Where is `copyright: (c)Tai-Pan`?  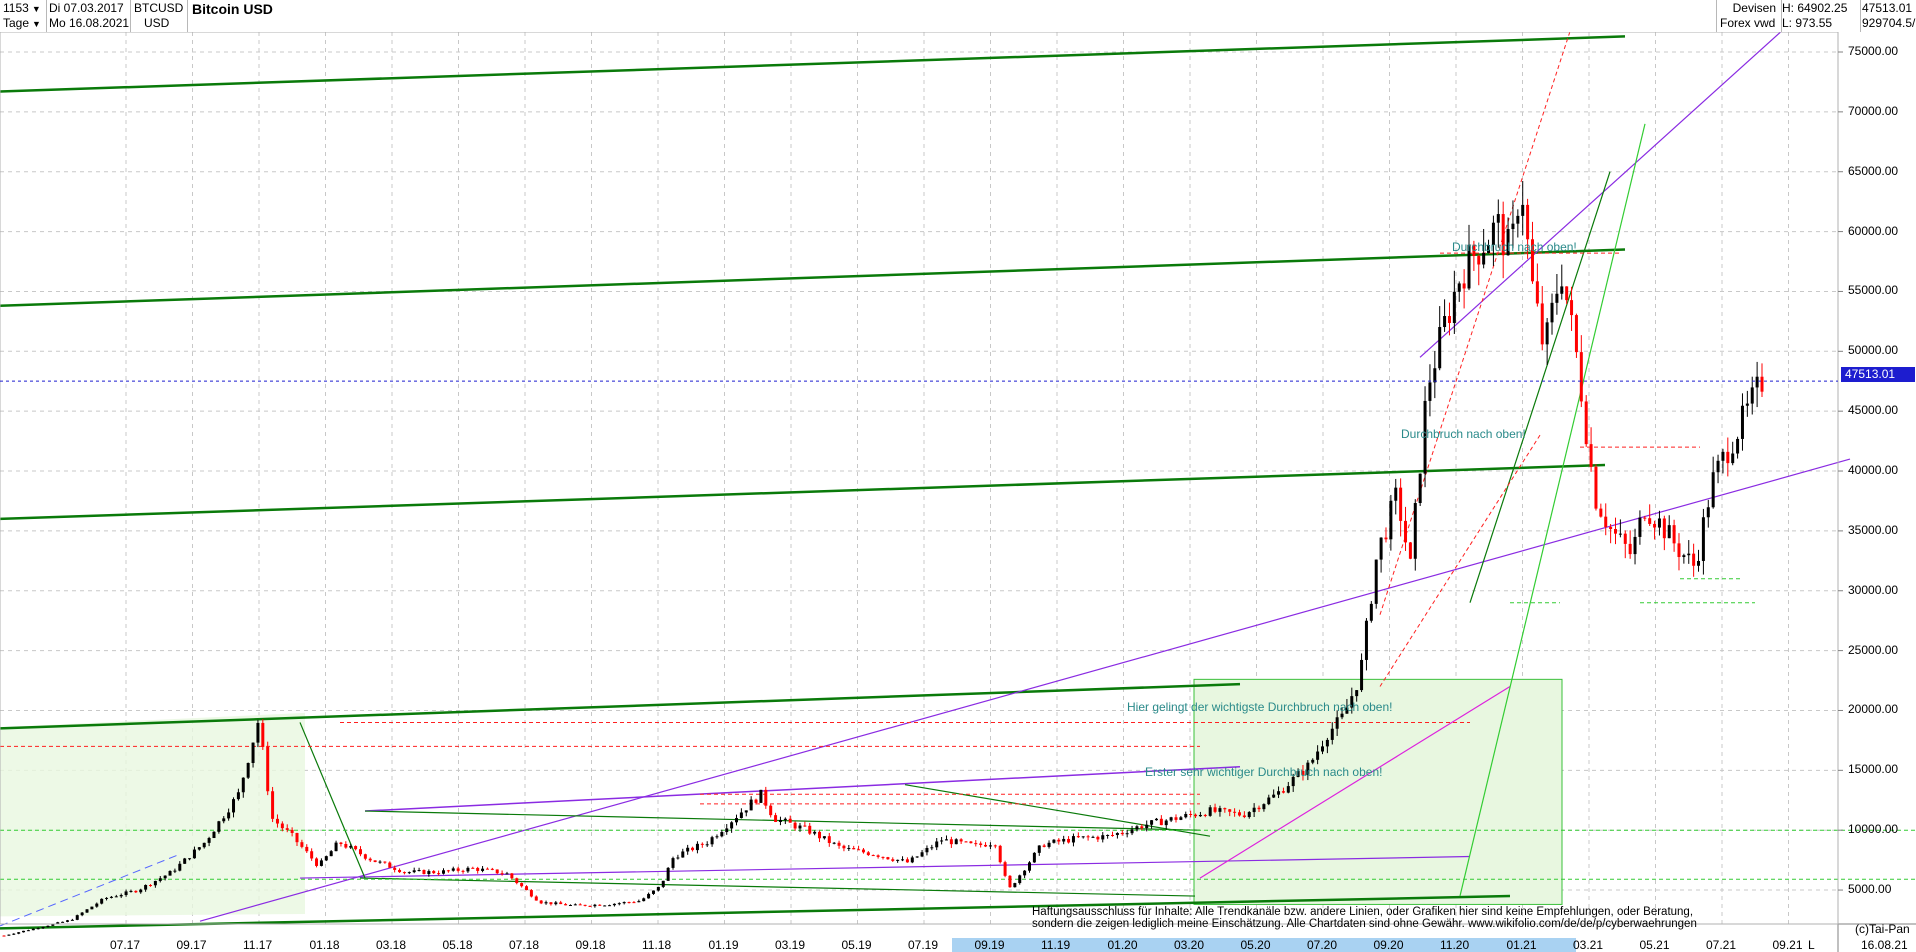
copyright: (c)Tai-Pan is located at coordinates (1882, 929).